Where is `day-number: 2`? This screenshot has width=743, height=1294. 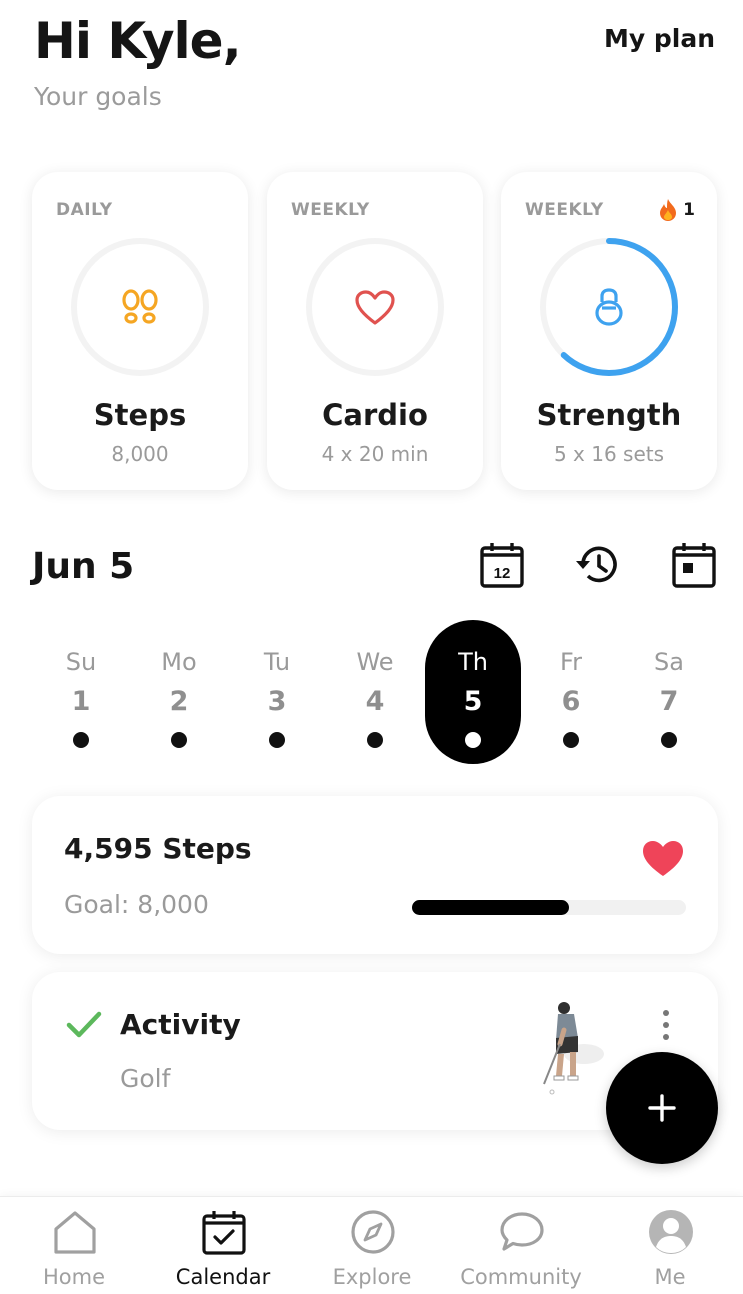
day-number: 2 is located at coordinates (179, 701).